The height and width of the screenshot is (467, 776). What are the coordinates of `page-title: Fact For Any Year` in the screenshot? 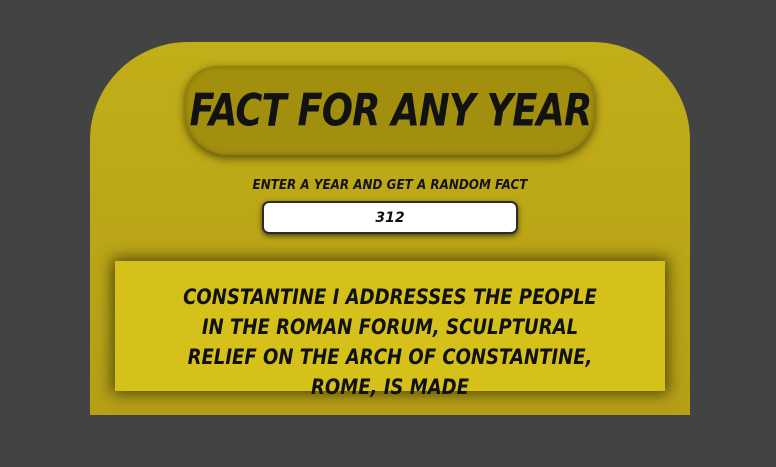 It's located at (390, 110).